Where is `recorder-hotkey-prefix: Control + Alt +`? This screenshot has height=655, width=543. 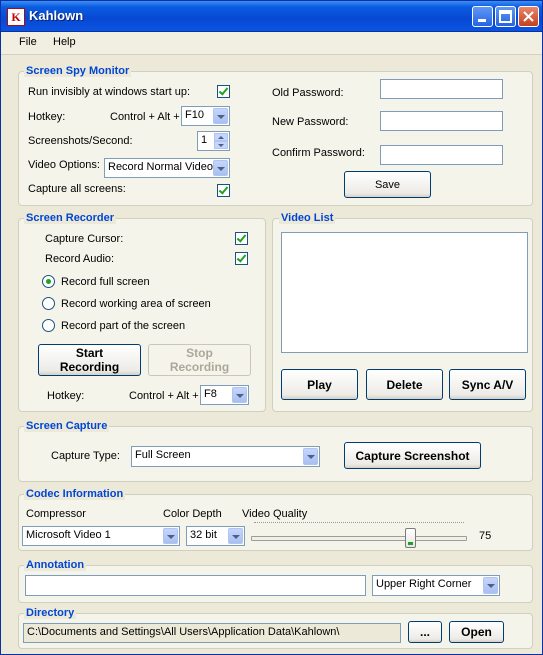 recorder-hotkey-prefix: Control + Alt + is located at coordinates (164, 396).